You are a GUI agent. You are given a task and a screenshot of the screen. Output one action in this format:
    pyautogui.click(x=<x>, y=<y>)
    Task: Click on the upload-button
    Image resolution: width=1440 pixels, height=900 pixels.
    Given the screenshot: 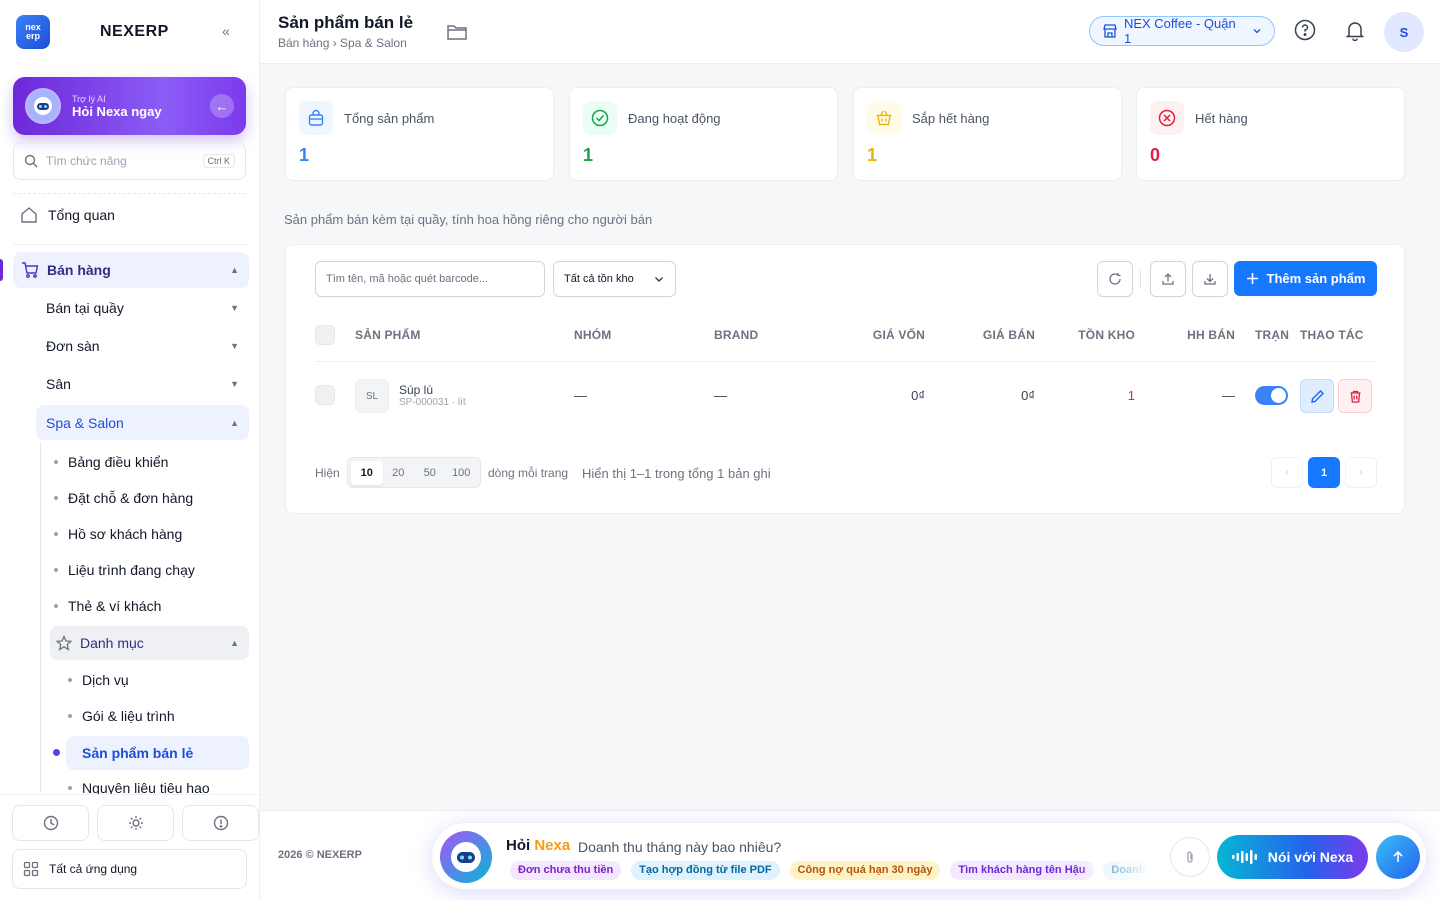 What is the action you would take?
    pyautogui.click(x=1168, y=279)
    